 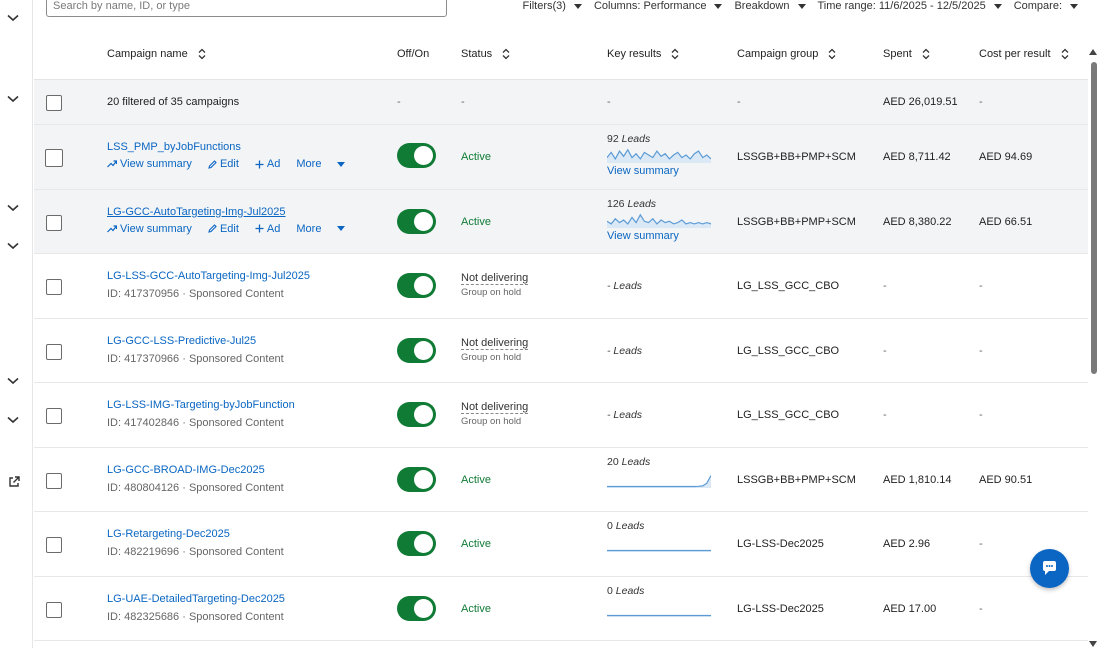 What do you see at coordinates (309, 228) in the screenshot?
I see `more-label: More` at bounding box center [309, 228].